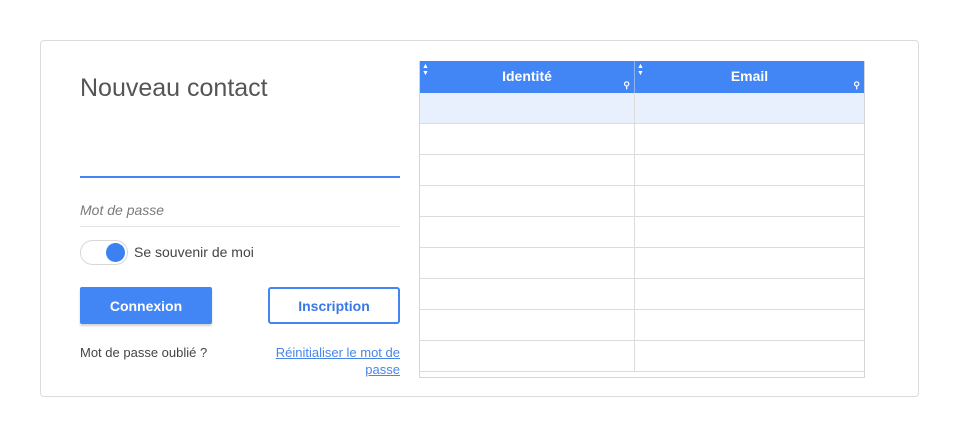 The image size is (960, 438). I want to click on column-header-email: ▲ ▼ Email ⚲, so click(749, 77).